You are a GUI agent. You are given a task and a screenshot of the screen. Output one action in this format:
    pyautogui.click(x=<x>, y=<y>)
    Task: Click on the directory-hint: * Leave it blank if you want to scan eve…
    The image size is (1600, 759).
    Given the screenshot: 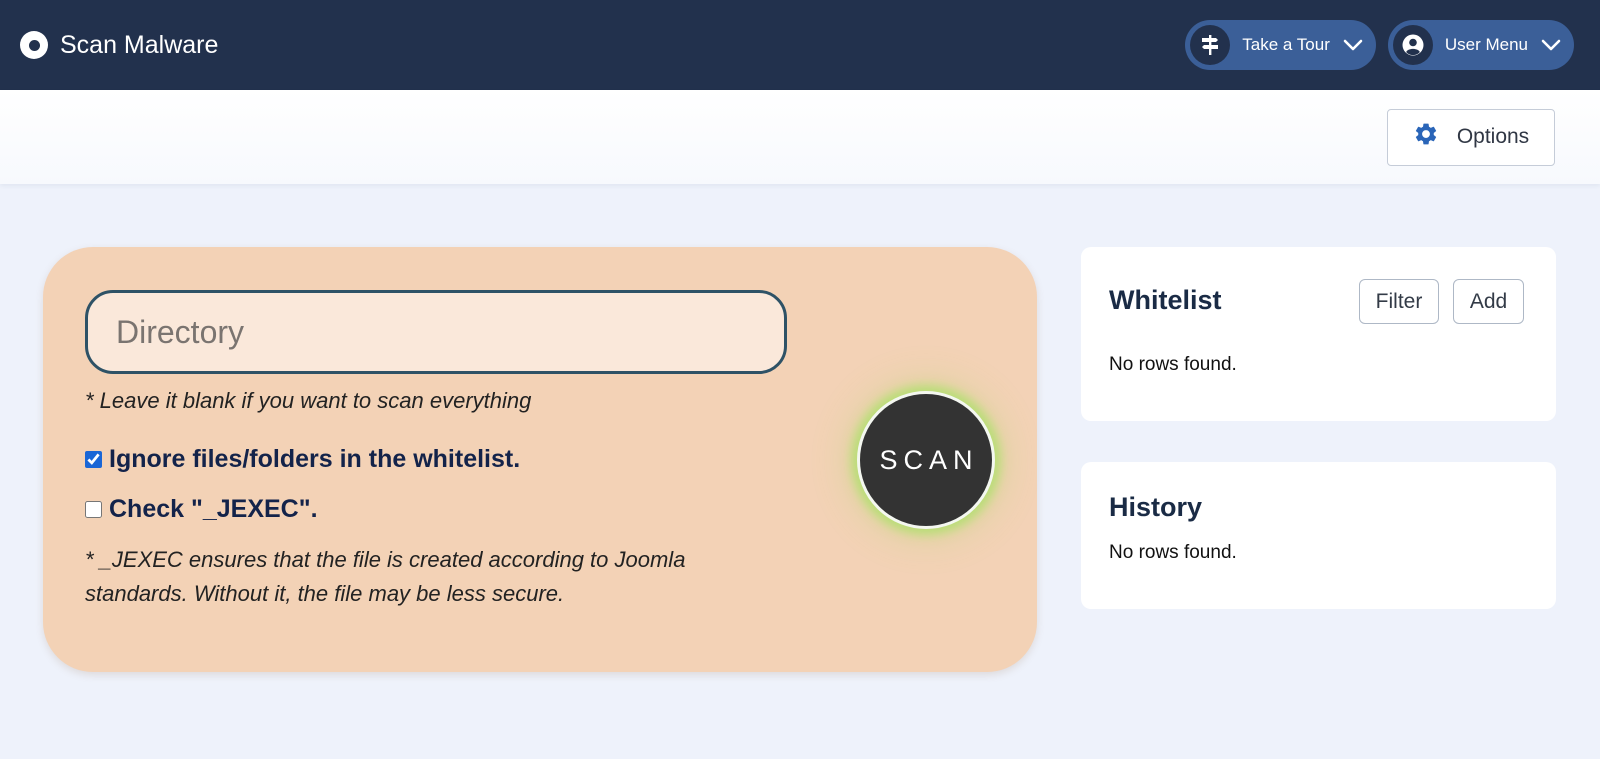 What is the action you would take?
    pyautogui.click(x=308, y=400)
    